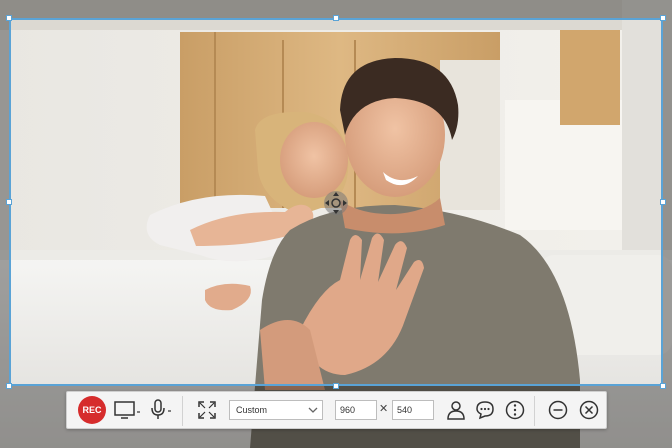 This screenshot has height=448, width=672. What do you see at coordinates (336, 203) in the screenshot?
I see `move-arrows-icon` at bounding box center [336, 203].